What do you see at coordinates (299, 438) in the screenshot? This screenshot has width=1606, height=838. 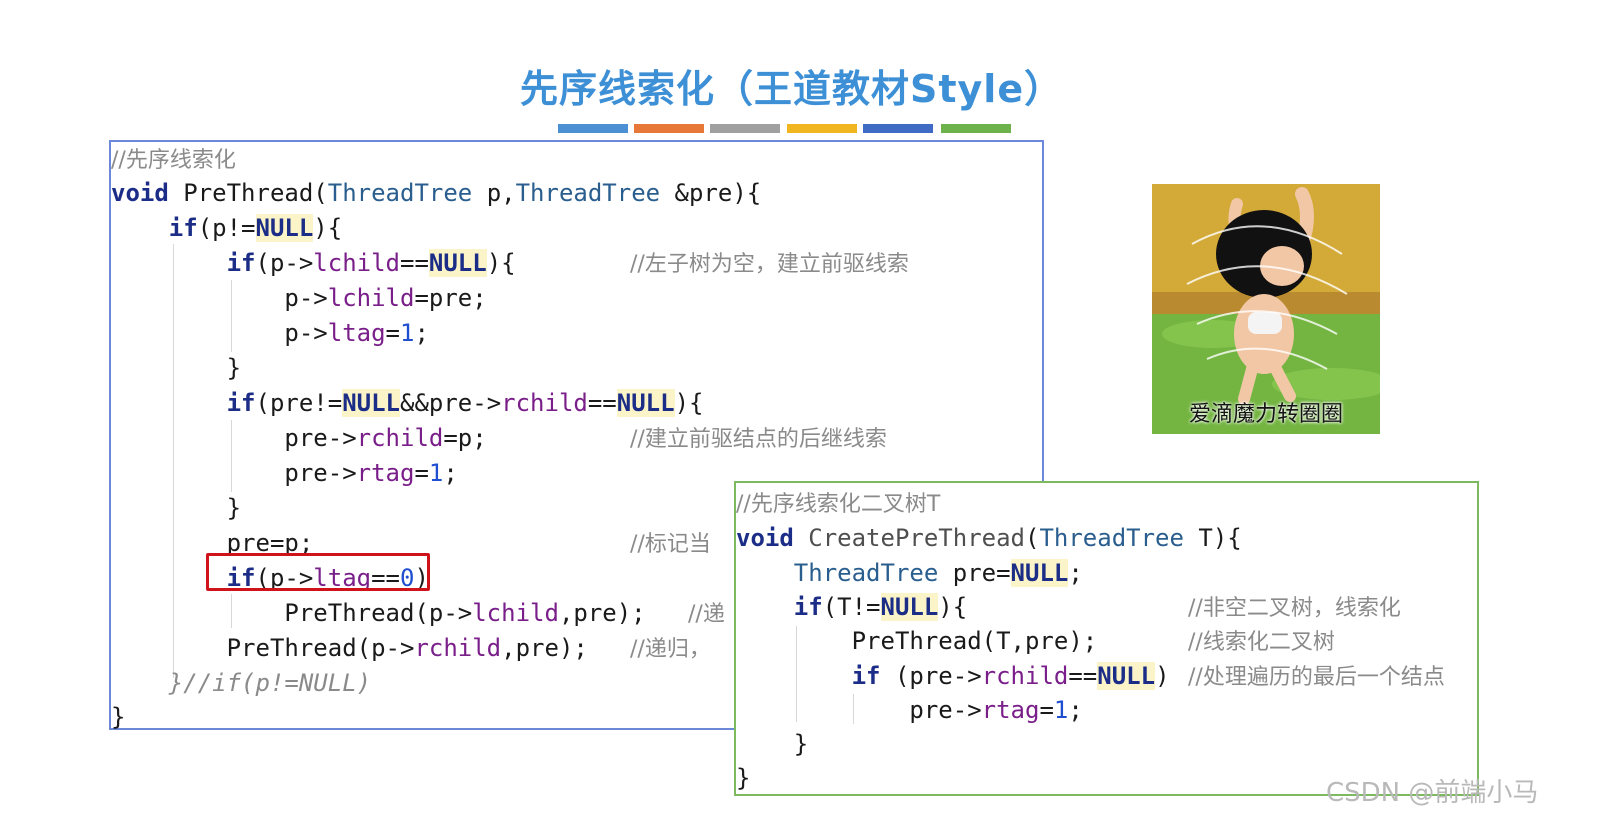 I see `code-line: pre->rchild=p;` at bounding box center [299, 438].